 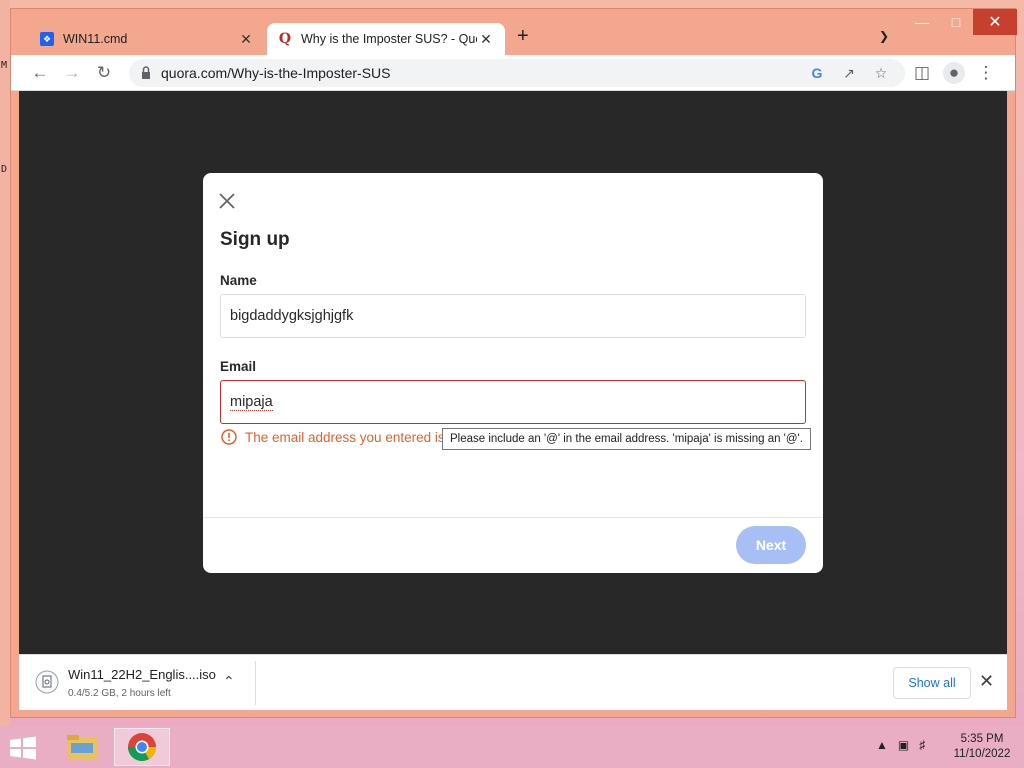 I want to click on close-icon, so click(x=227, y=201).